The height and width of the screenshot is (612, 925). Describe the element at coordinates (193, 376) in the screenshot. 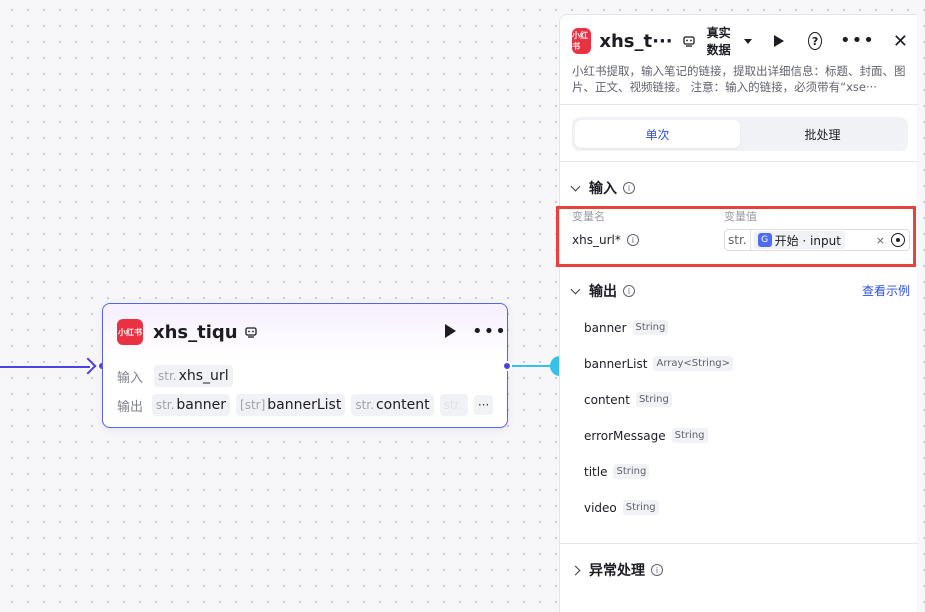

I see `node-input-tag: str. xhs_url` at that location.